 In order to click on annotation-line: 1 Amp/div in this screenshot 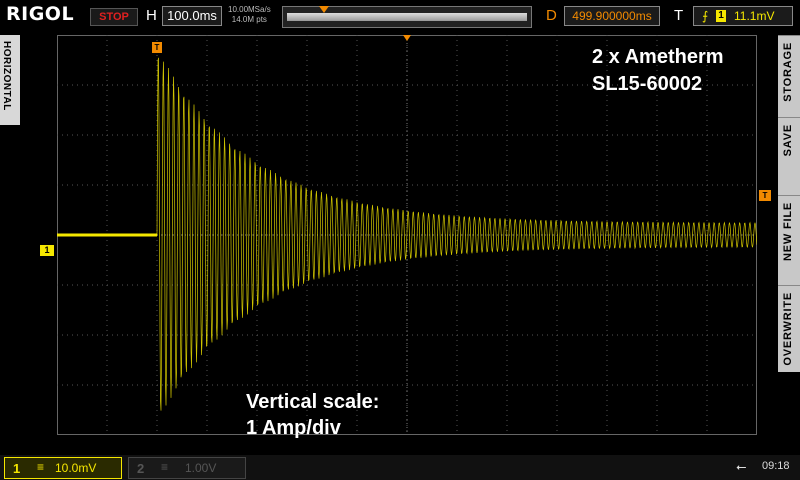, I will do `click(293, 428)`.